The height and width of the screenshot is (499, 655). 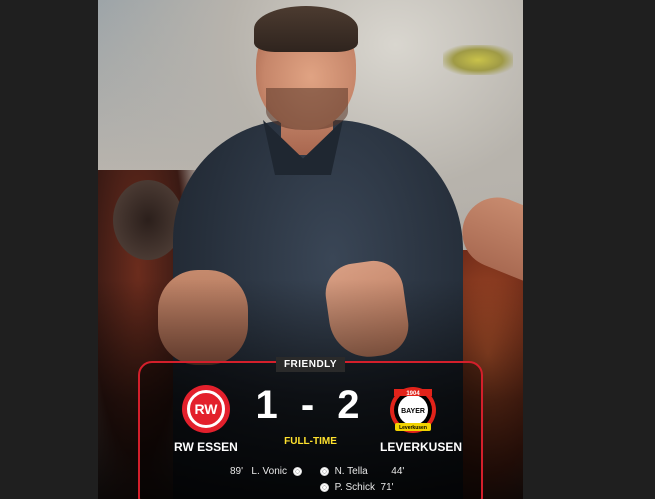 I want to click on away-goal-minute: 71', so click(x=387, y=487).